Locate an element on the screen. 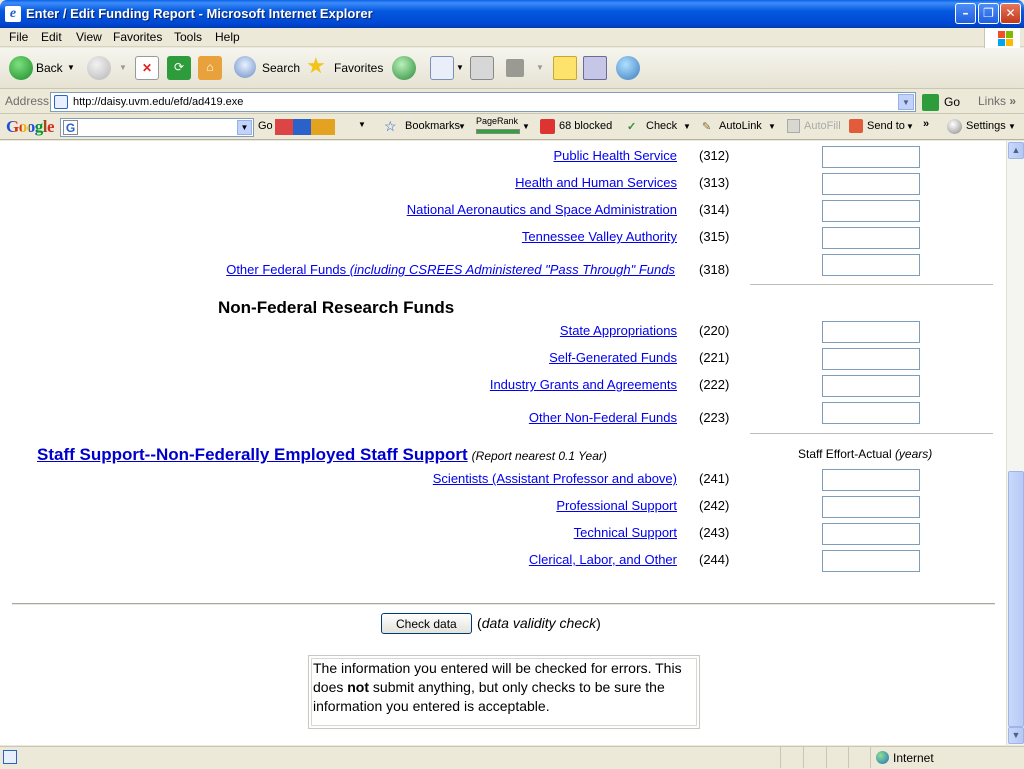 The height and width of the screenshot is (769, 1024). autolink-wand-icon: ✎ is located at coordinates (707, 127).